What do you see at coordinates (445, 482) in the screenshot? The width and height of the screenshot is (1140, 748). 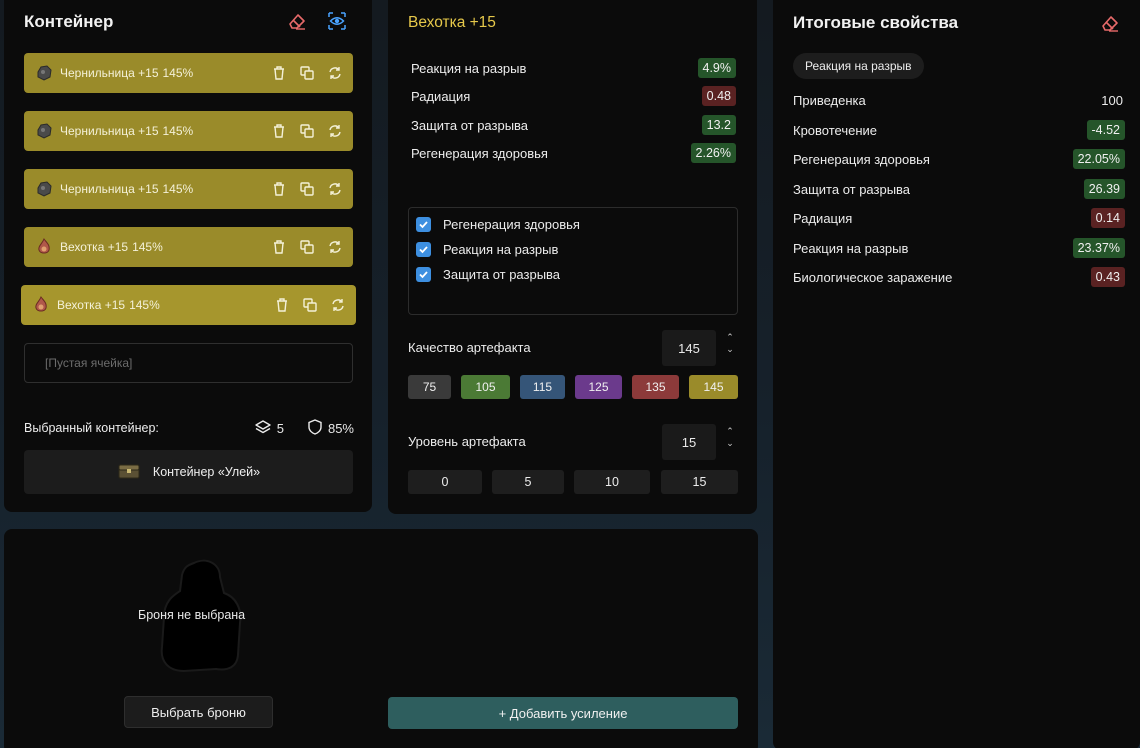 I see `level-preset-button: 0` at bounding box center [445, 482].